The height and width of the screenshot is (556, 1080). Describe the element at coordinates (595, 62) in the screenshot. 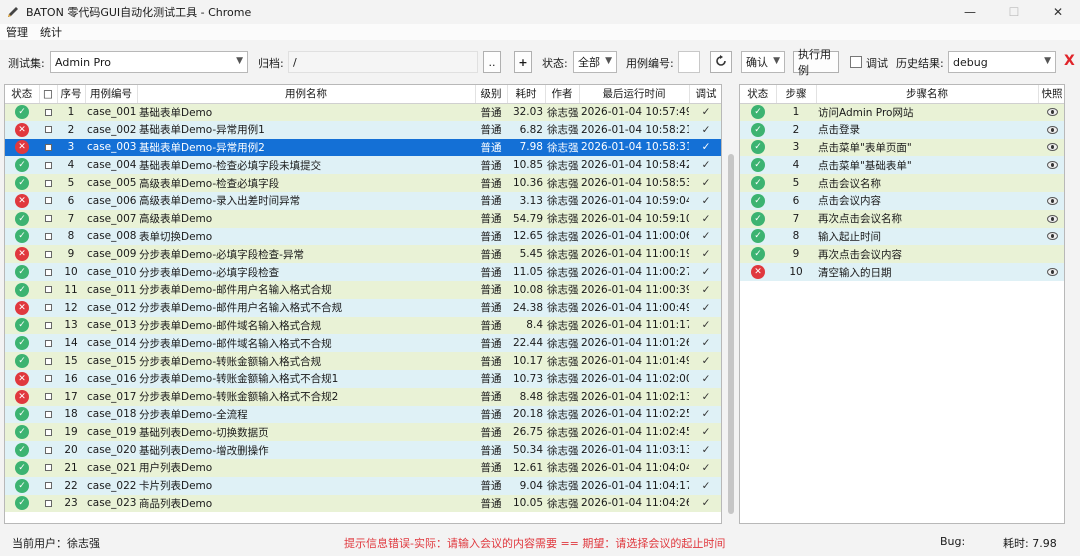

I see `status-select: 全部 ▼` at that location.